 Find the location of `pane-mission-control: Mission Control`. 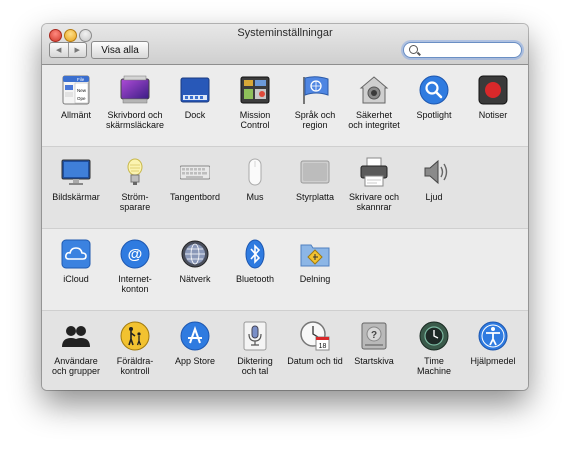

pane-mission-control: Mission Control is located at coordinates (255, 102).